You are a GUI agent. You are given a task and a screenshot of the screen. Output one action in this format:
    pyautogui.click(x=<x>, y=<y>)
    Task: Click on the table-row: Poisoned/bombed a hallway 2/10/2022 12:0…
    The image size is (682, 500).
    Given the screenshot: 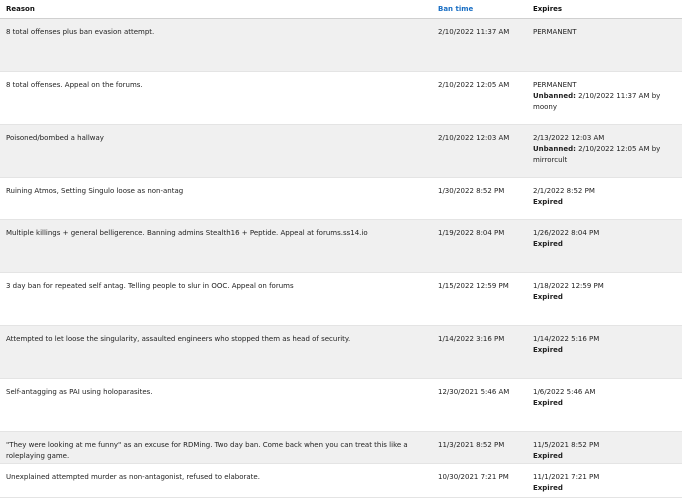 What is the action you would take?
    pyautogui.click(x=341, y=151)
    